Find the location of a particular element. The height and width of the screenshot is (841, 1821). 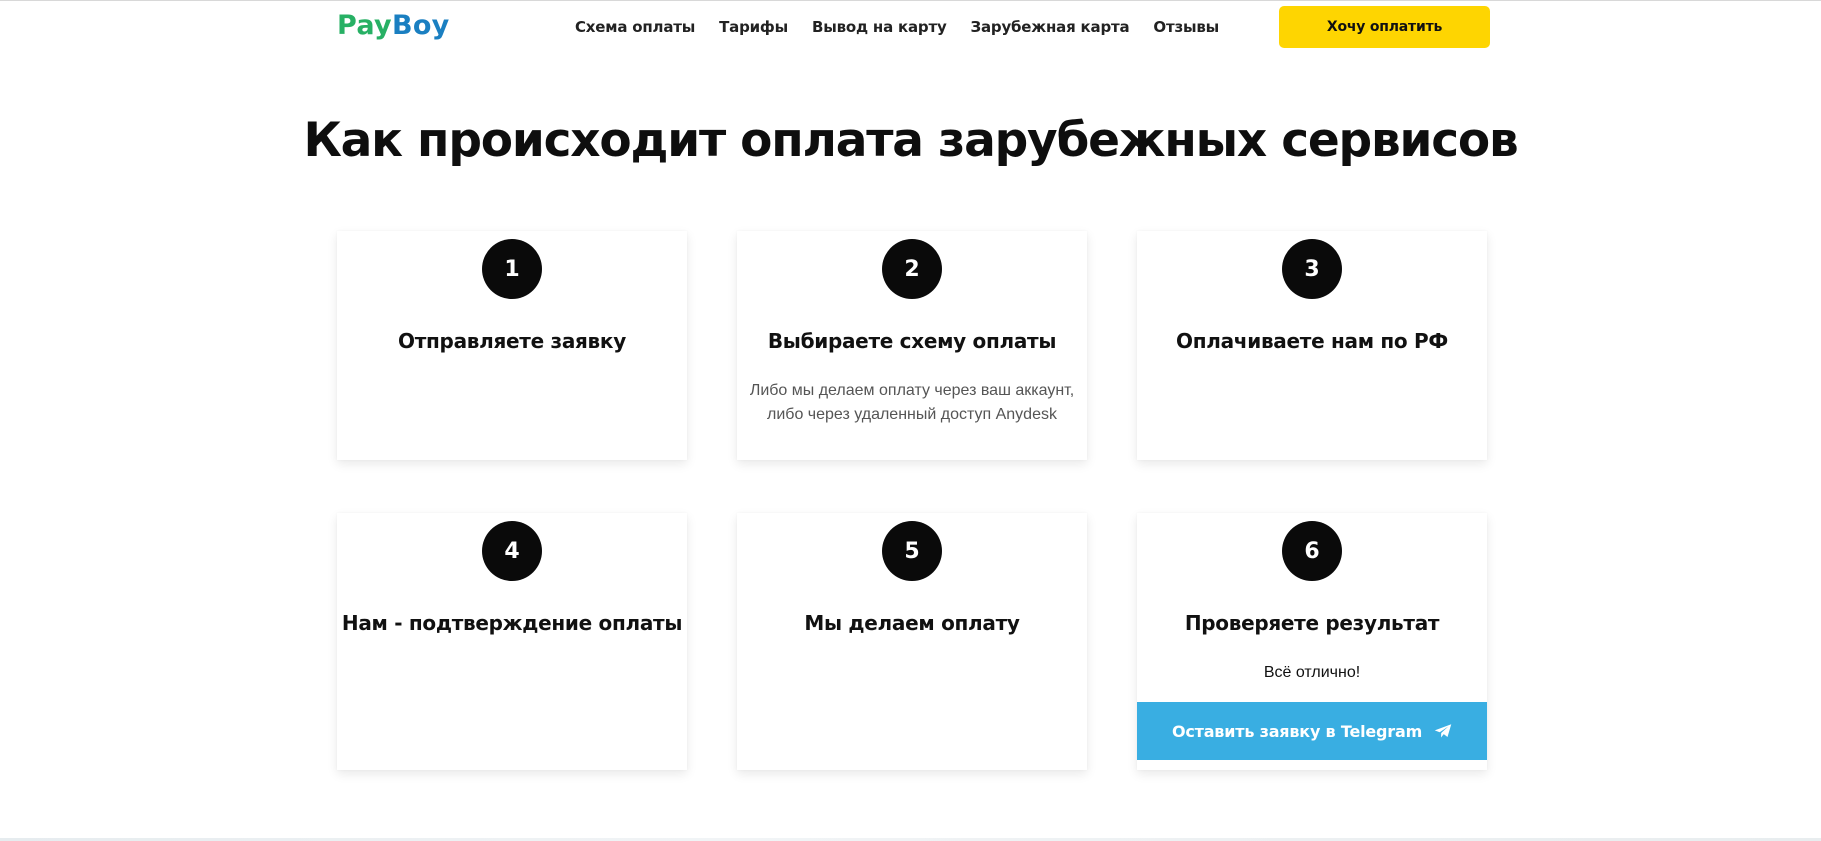

step-number-circle: 3 is located at coordinates (1312, 269).